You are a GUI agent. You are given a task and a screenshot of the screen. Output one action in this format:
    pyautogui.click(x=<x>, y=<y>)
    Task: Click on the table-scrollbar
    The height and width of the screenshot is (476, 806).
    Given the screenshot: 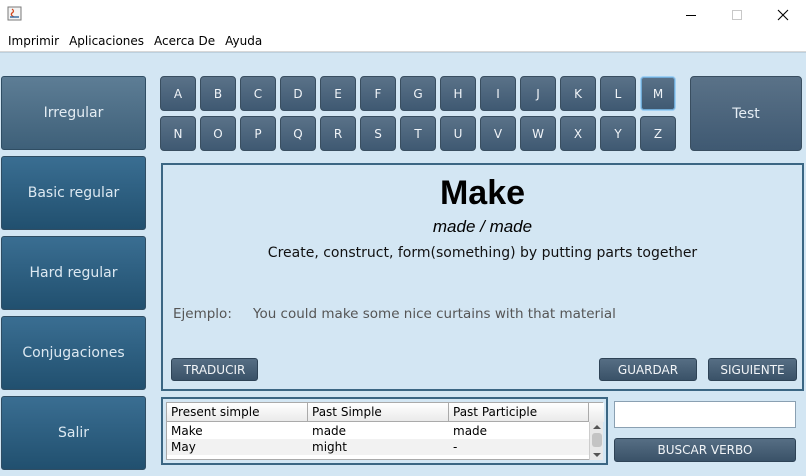 What is the action you would take?
    pyautogui.click(x=596, y=441)
    